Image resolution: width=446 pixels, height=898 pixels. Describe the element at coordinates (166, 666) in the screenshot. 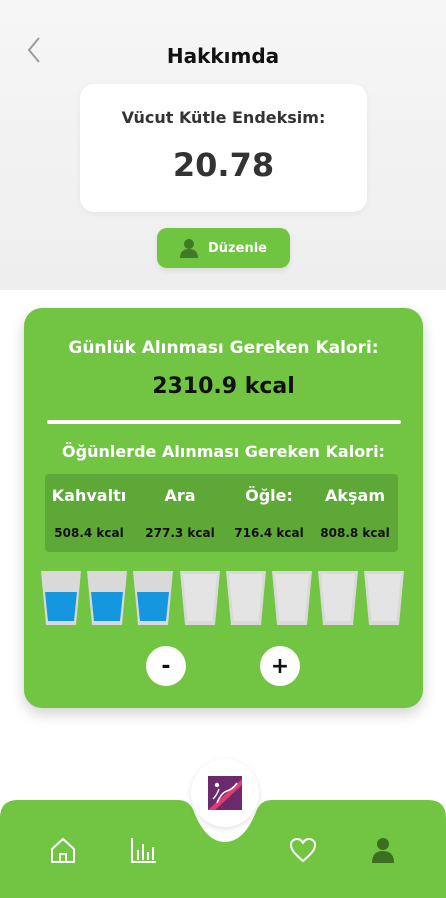

I see `decrease-water-button: -` at that location.